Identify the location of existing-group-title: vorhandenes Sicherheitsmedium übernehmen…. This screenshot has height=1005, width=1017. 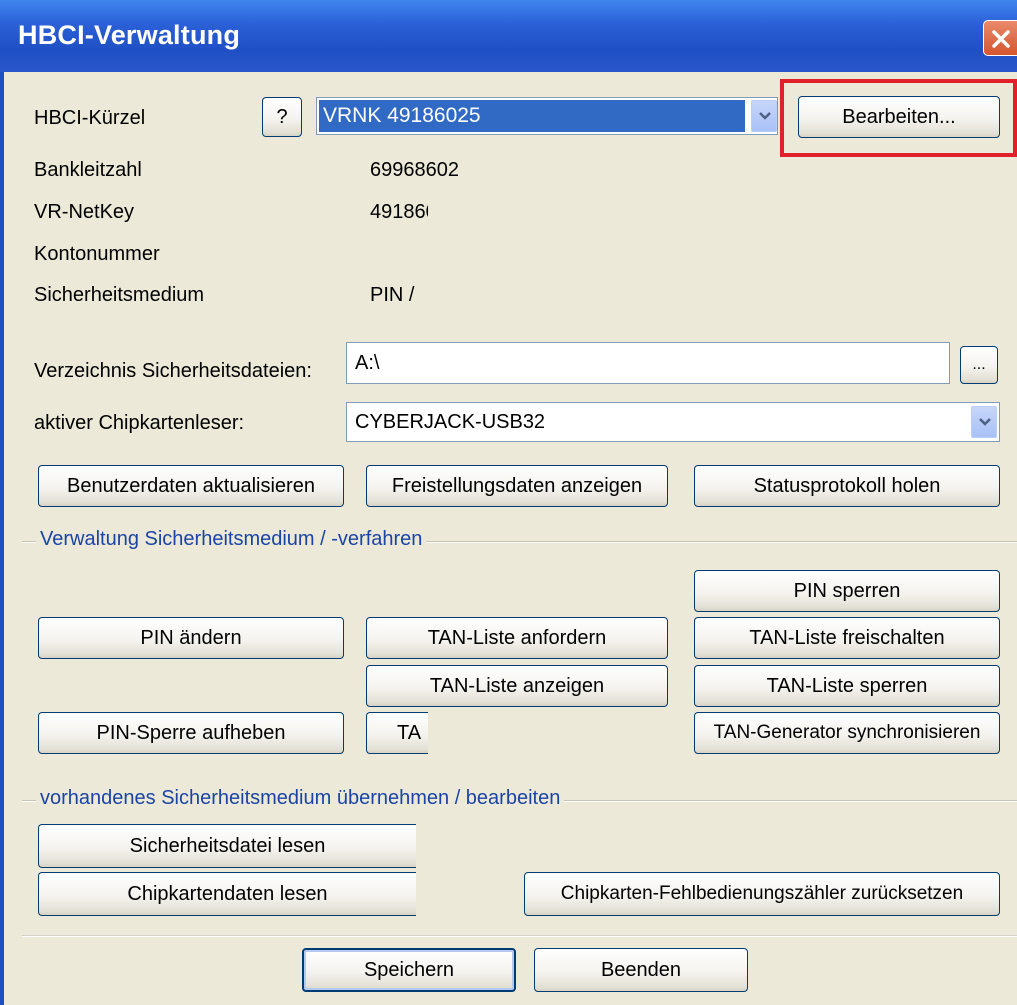
(300, 798).